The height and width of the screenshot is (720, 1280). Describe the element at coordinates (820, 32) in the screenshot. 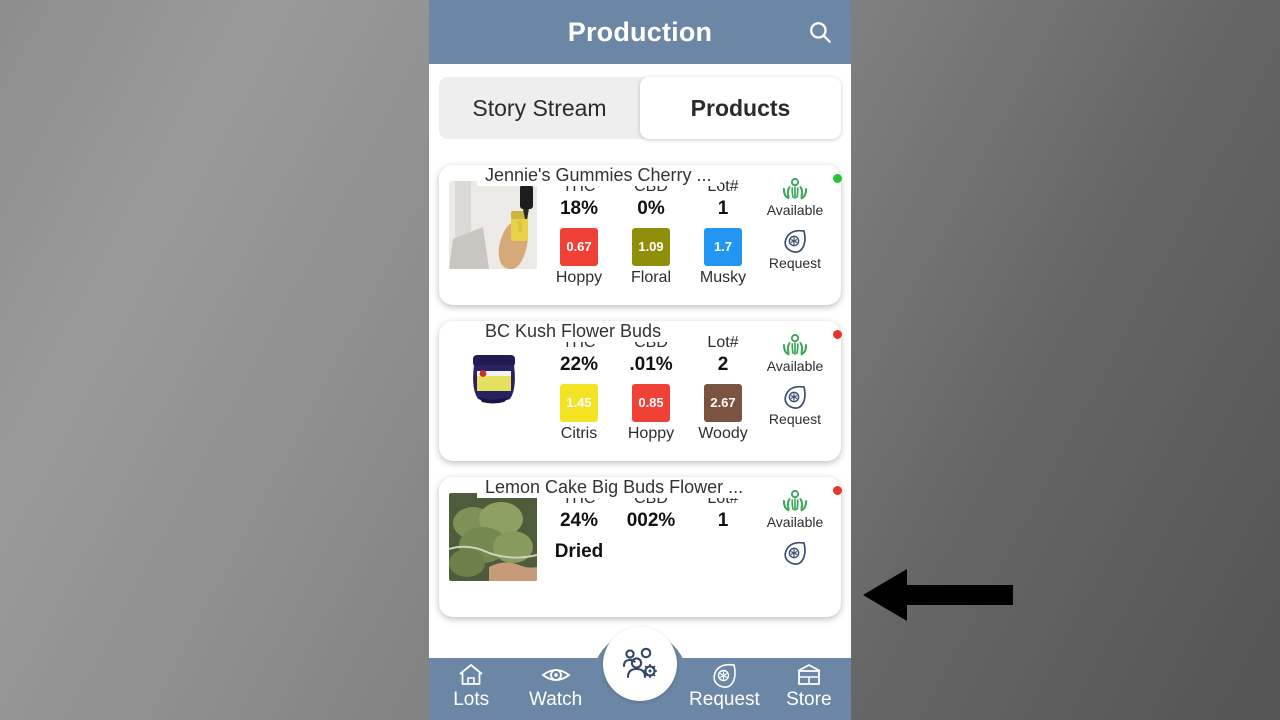

I see `search-icon` at that location.